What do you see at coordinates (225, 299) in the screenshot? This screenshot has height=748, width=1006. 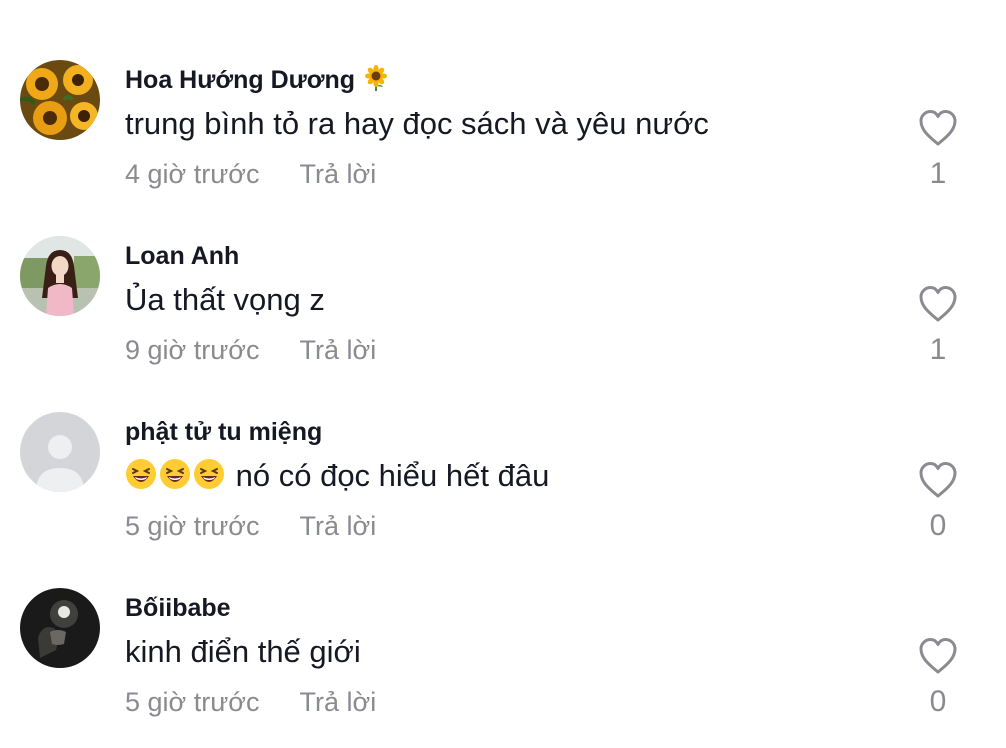 I see `comment-text: Ủa thất vọng z` at bounding box center [225, 299].